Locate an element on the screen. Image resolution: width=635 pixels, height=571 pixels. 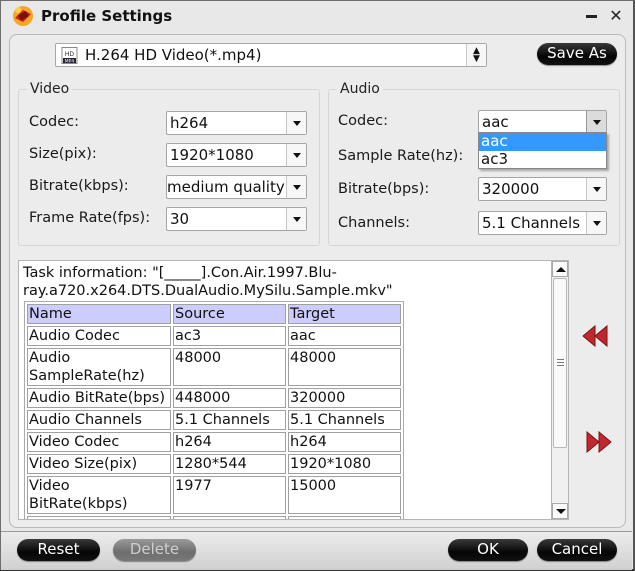
video-bitrate-value: medium quality is located at coordinates (226, 187).